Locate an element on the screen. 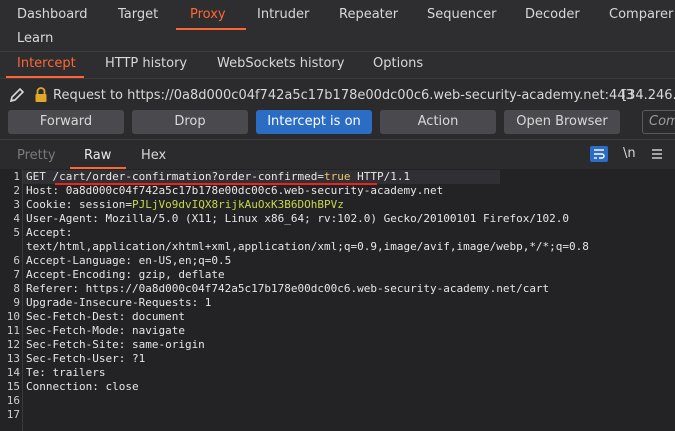  header-accept-language: Accept-Language: en-US,en;q=0.5 is located at coordinates (129, 260).